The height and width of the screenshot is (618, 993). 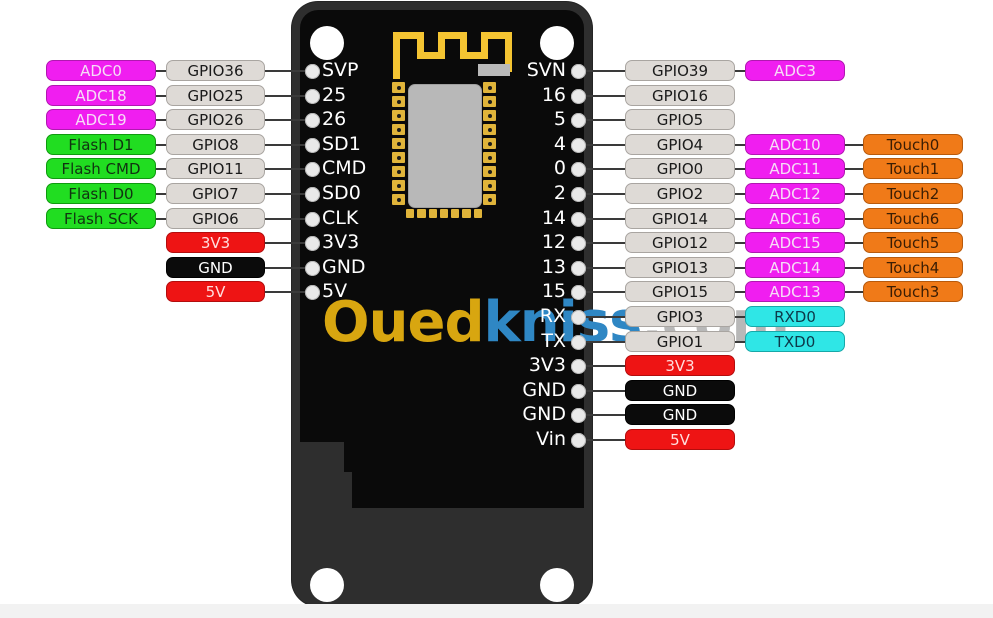 What do you see at coordinates (680, 390) in the screenshot?
I see `badge-gpio-right-gnd-13: GND` at bounding box center [680, 390].